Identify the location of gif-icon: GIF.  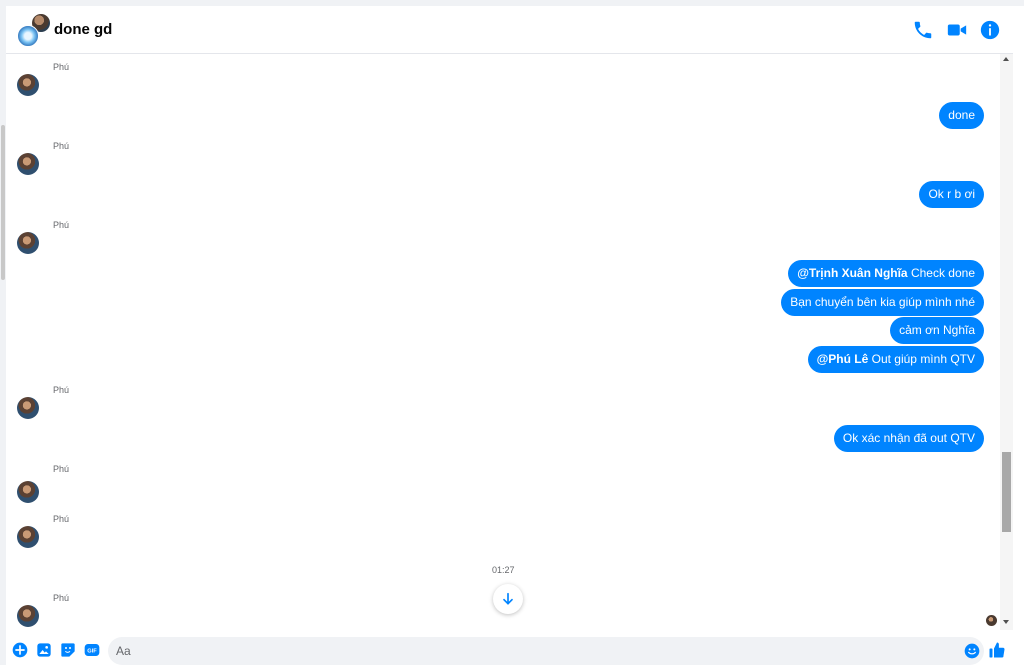
(92, 650).